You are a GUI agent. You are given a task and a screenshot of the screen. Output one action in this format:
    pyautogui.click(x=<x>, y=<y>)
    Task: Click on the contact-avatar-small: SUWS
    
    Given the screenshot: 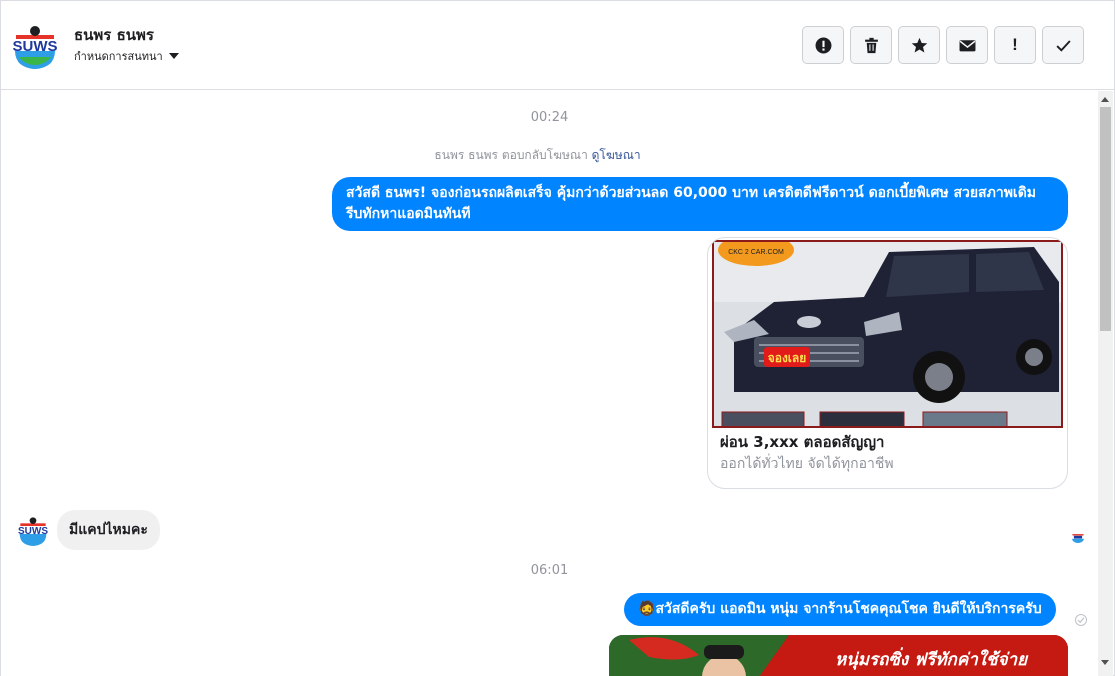 What is the action you would take?
    pyautogui.click(x=33, y=530)
    